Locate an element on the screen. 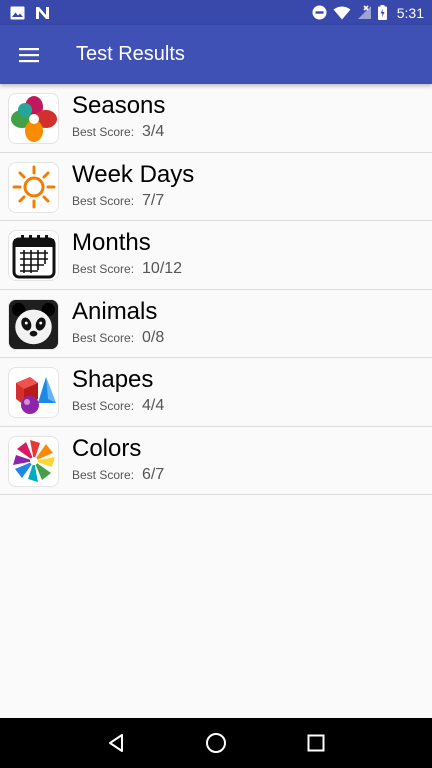 The width and height of the screenshot is (432, 768). score-value: 6/7 is located at coordinates (153, 474).